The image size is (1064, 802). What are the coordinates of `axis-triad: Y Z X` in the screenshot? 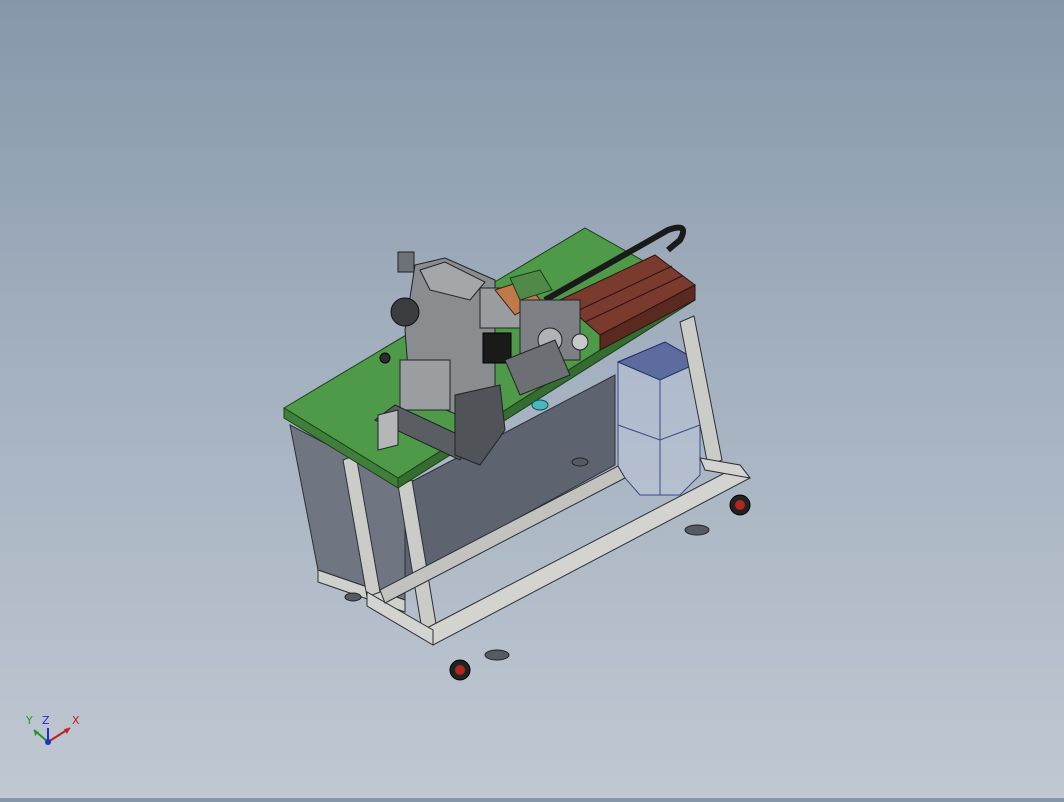 It's located at (54, 732).